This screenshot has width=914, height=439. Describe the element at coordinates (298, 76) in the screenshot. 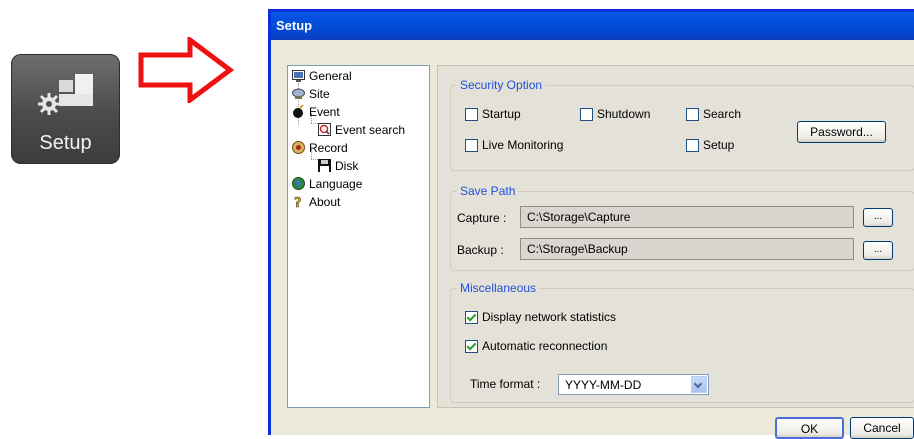

I see `monitor-icon` at that location.